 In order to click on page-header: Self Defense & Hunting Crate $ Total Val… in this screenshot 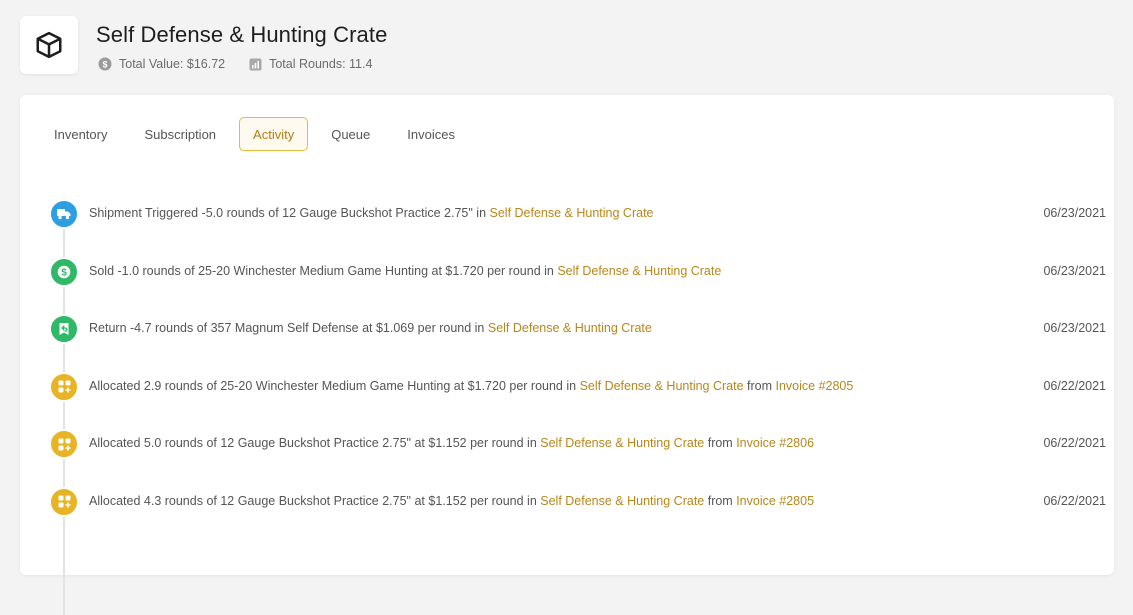, I will do `click(565, 46)`.